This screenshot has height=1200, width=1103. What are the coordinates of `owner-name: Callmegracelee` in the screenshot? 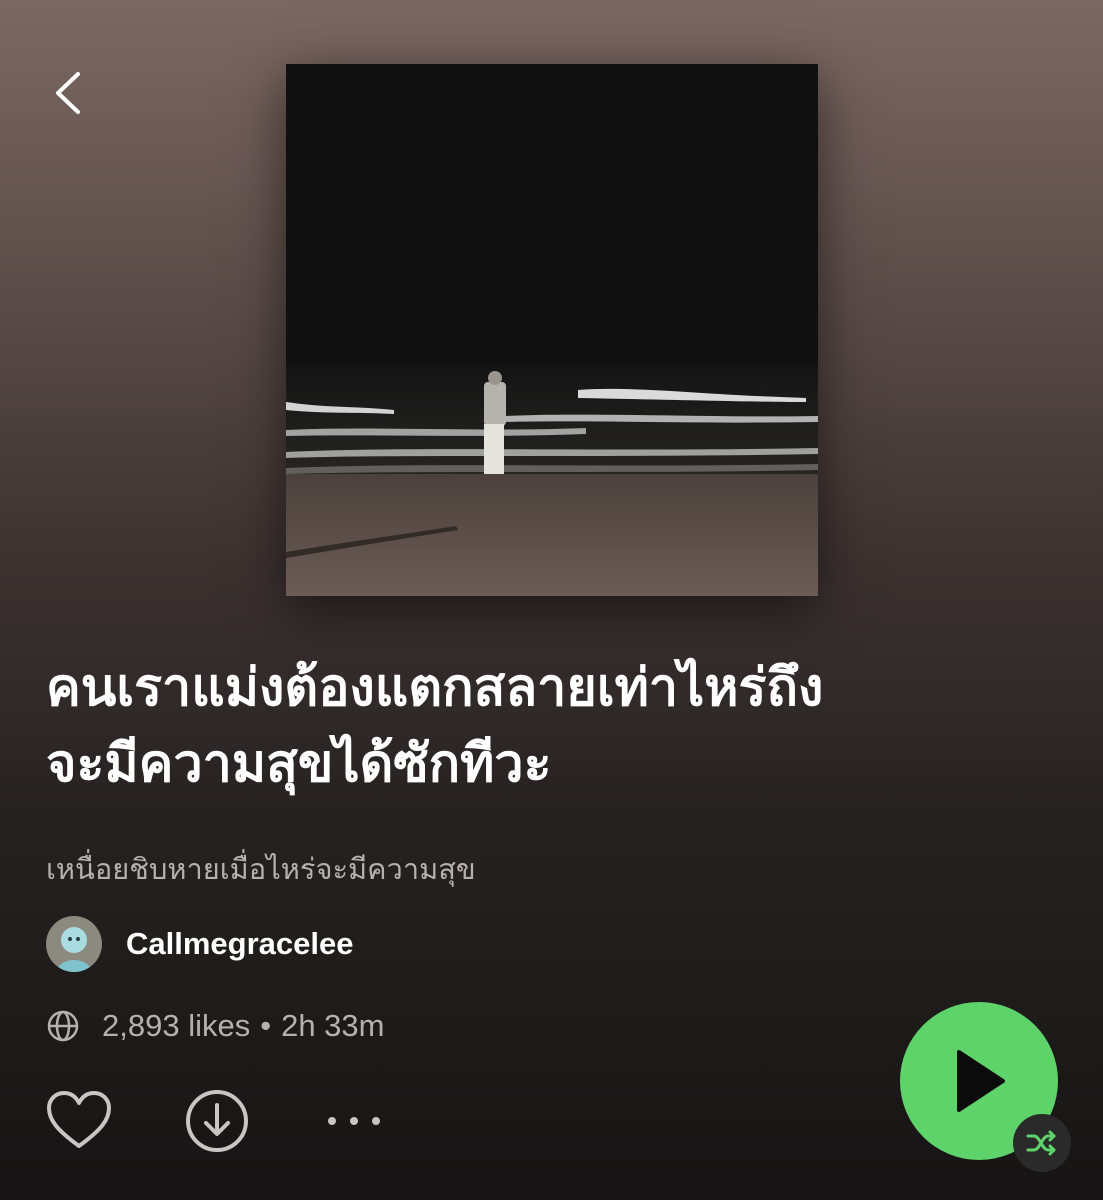 It's located at (239, 944).